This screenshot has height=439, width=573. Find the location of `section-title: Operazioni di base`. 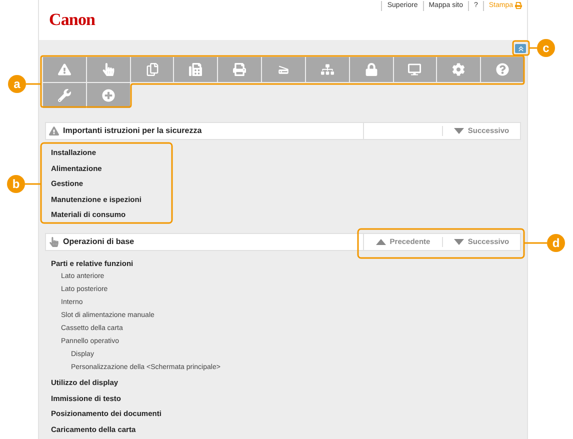

section-title: Operazioni di base is located at coordinates (98, 242).